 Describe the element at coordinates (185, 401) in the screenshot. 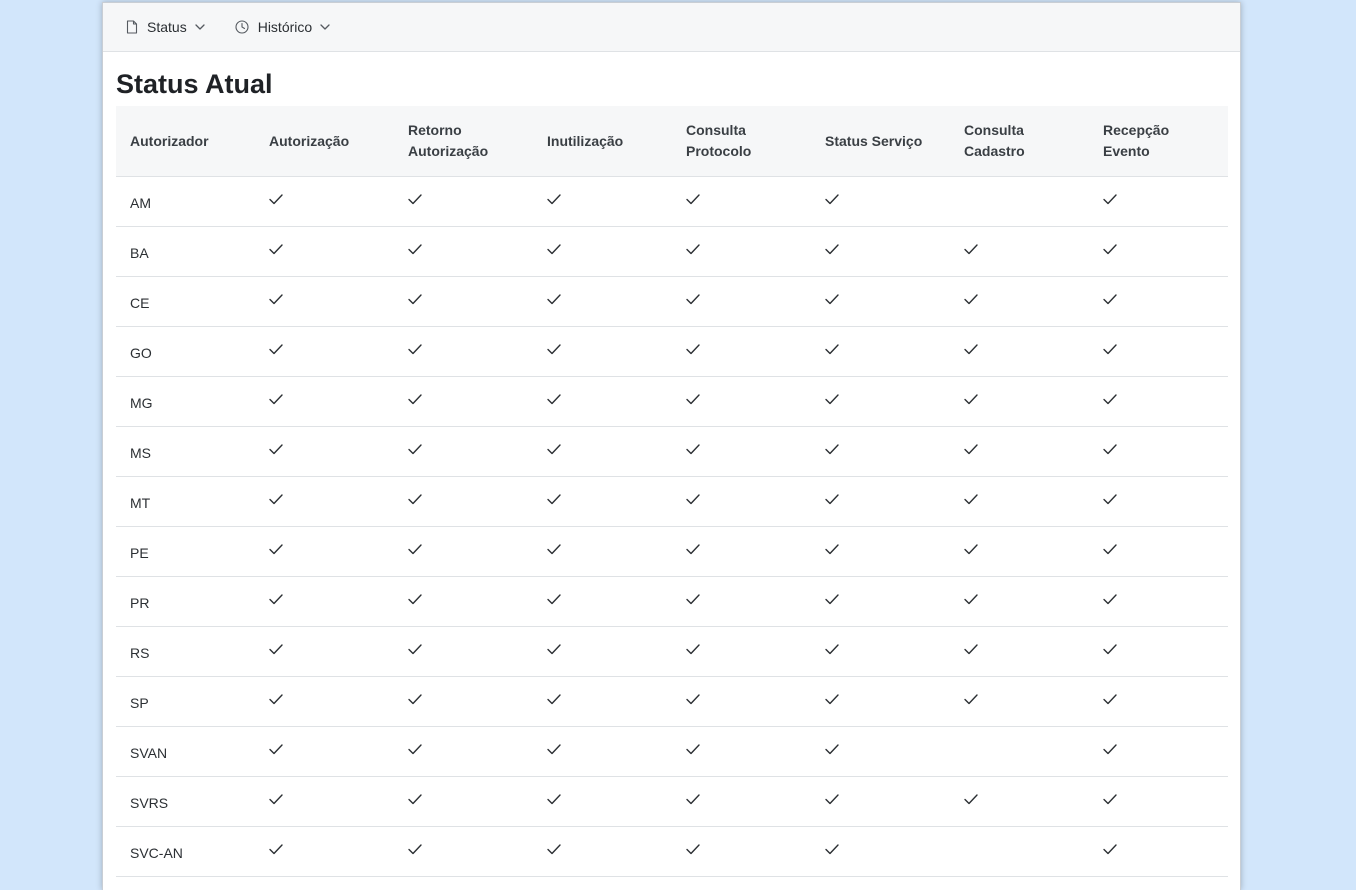

I see `cell-autorizador: MG` at that location.